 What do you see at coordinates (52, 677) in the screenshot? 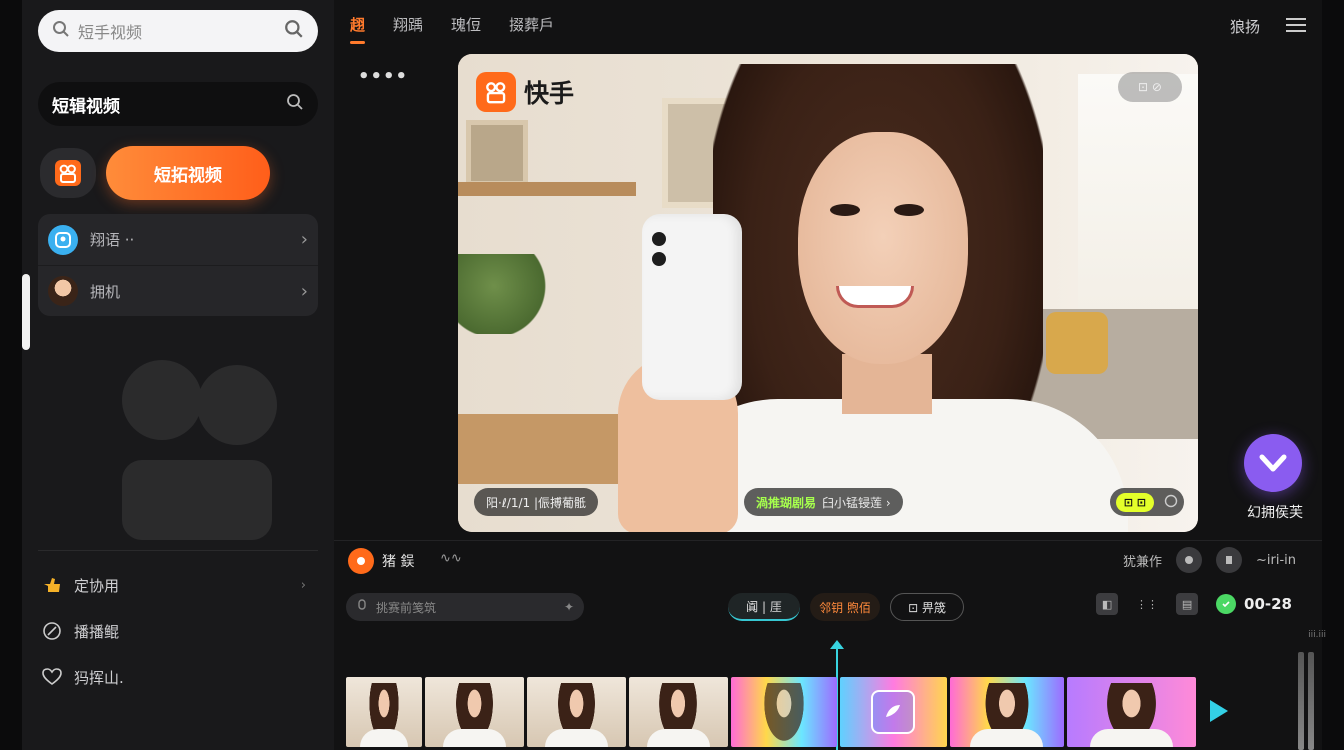
I see `heart-outline-icon` at bounding box center [52, 677].